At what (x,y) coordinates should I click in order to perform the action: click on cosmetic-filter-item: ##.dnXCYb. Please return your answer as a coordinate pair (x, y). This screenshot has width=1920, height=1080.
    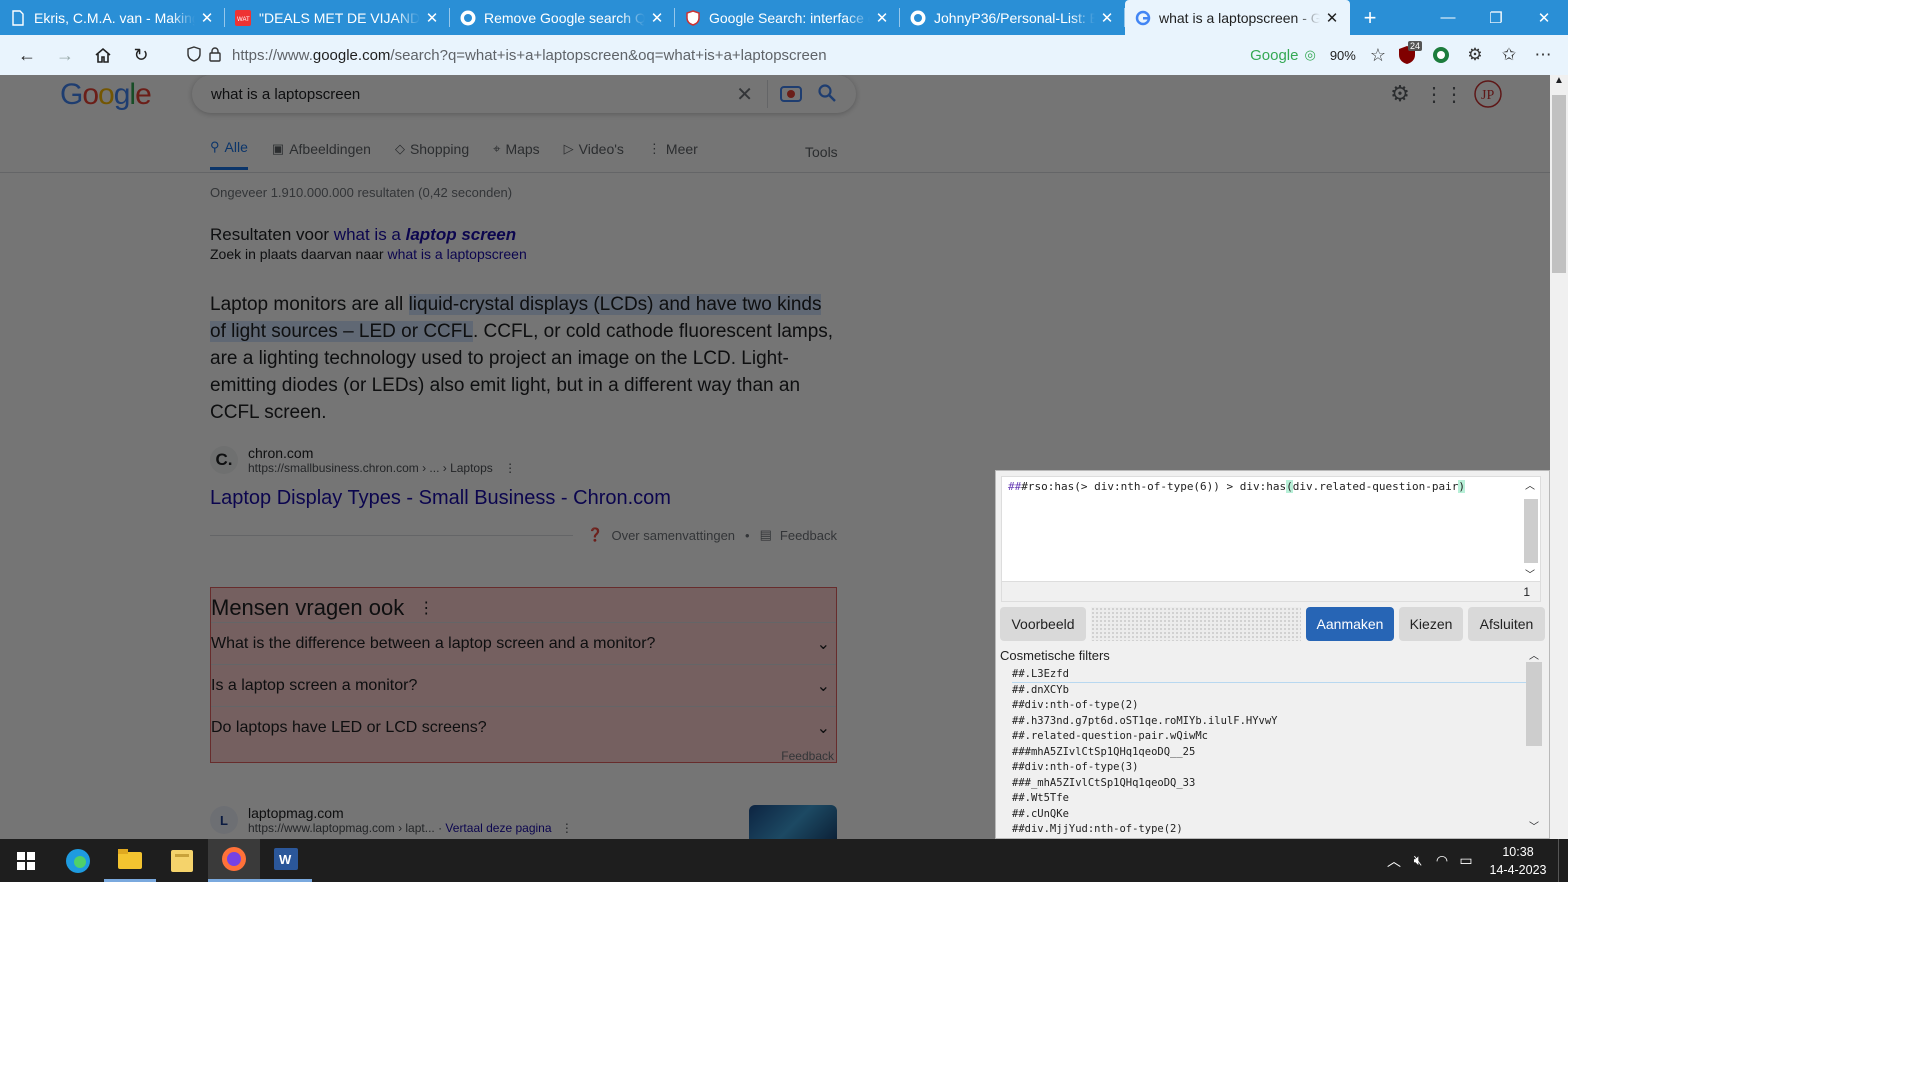
    Looking at the image, I should click on (1269, 691).